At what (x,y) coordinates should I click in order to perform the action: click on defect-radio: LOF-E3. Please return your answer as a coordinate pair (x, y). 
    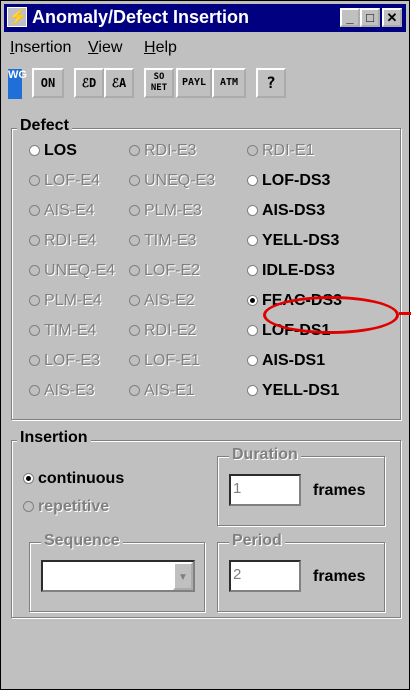
    Looking at the image, I should click on (64, 361).